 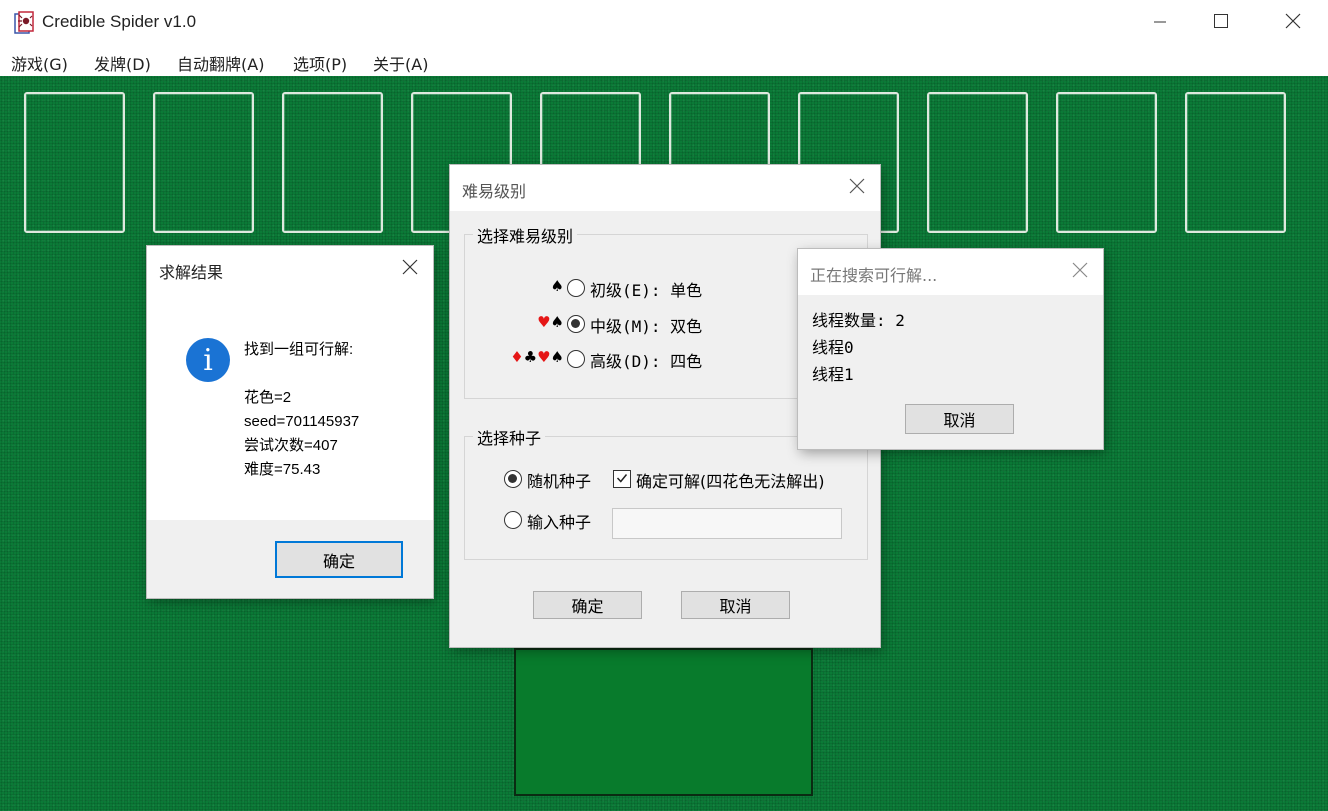 I want to click on suit-icons: ♠, so click(x=557, y=286).